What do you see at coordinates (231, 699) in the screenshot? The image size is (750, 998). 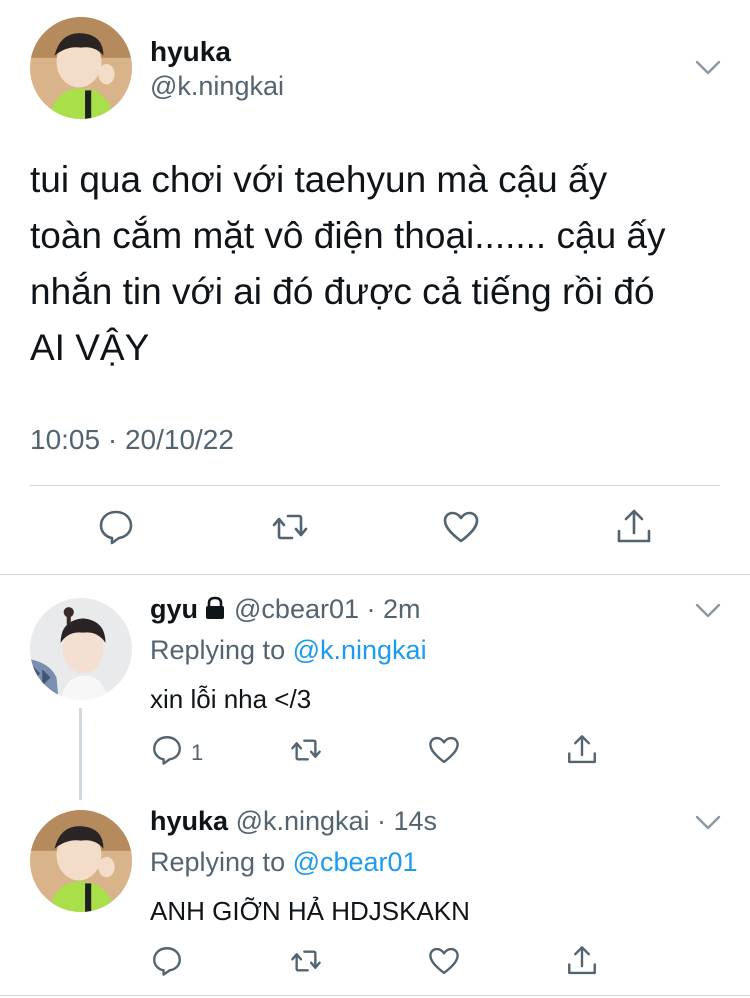 I see `reply-text: xin lỗi nha </3` at bounding box center [231, 699].